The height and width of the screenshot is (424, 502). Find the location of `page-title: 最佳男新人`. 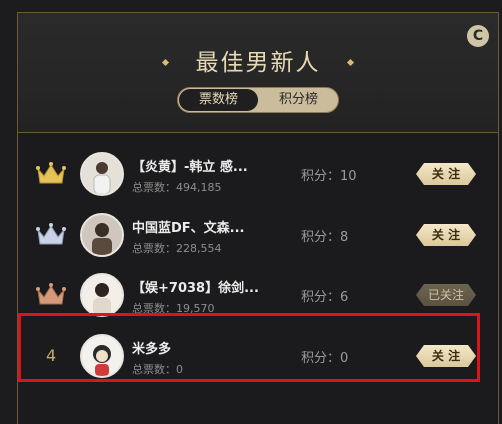

page-title: 最佳男新人 is located at coordinates (258, 63).